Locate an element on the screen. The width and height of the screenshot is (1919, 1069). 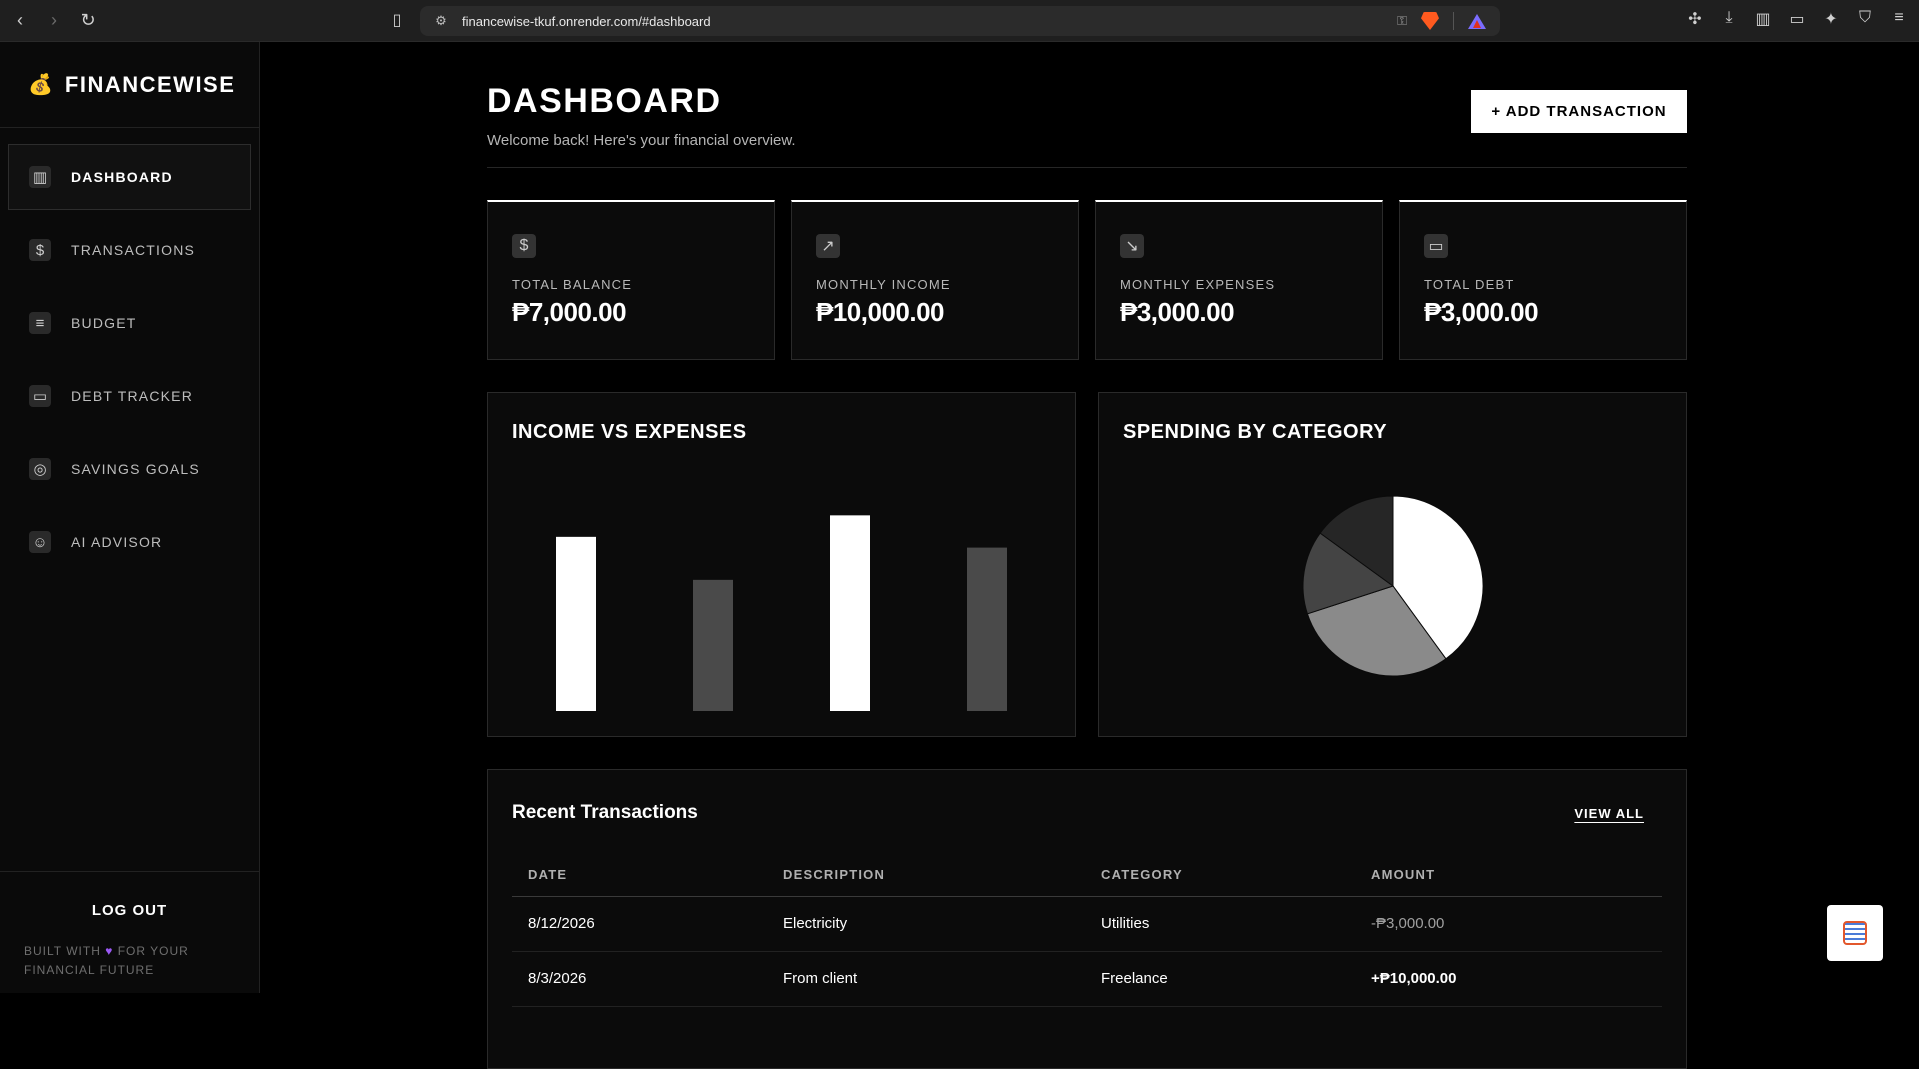
leo-ai-icon: ✦ is located at coordinates (1831, 19).